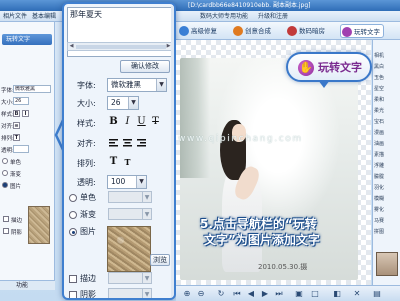 This screenshot has height=301, width=400. I want to click on compare-icon: ◧, so click(337, 294).